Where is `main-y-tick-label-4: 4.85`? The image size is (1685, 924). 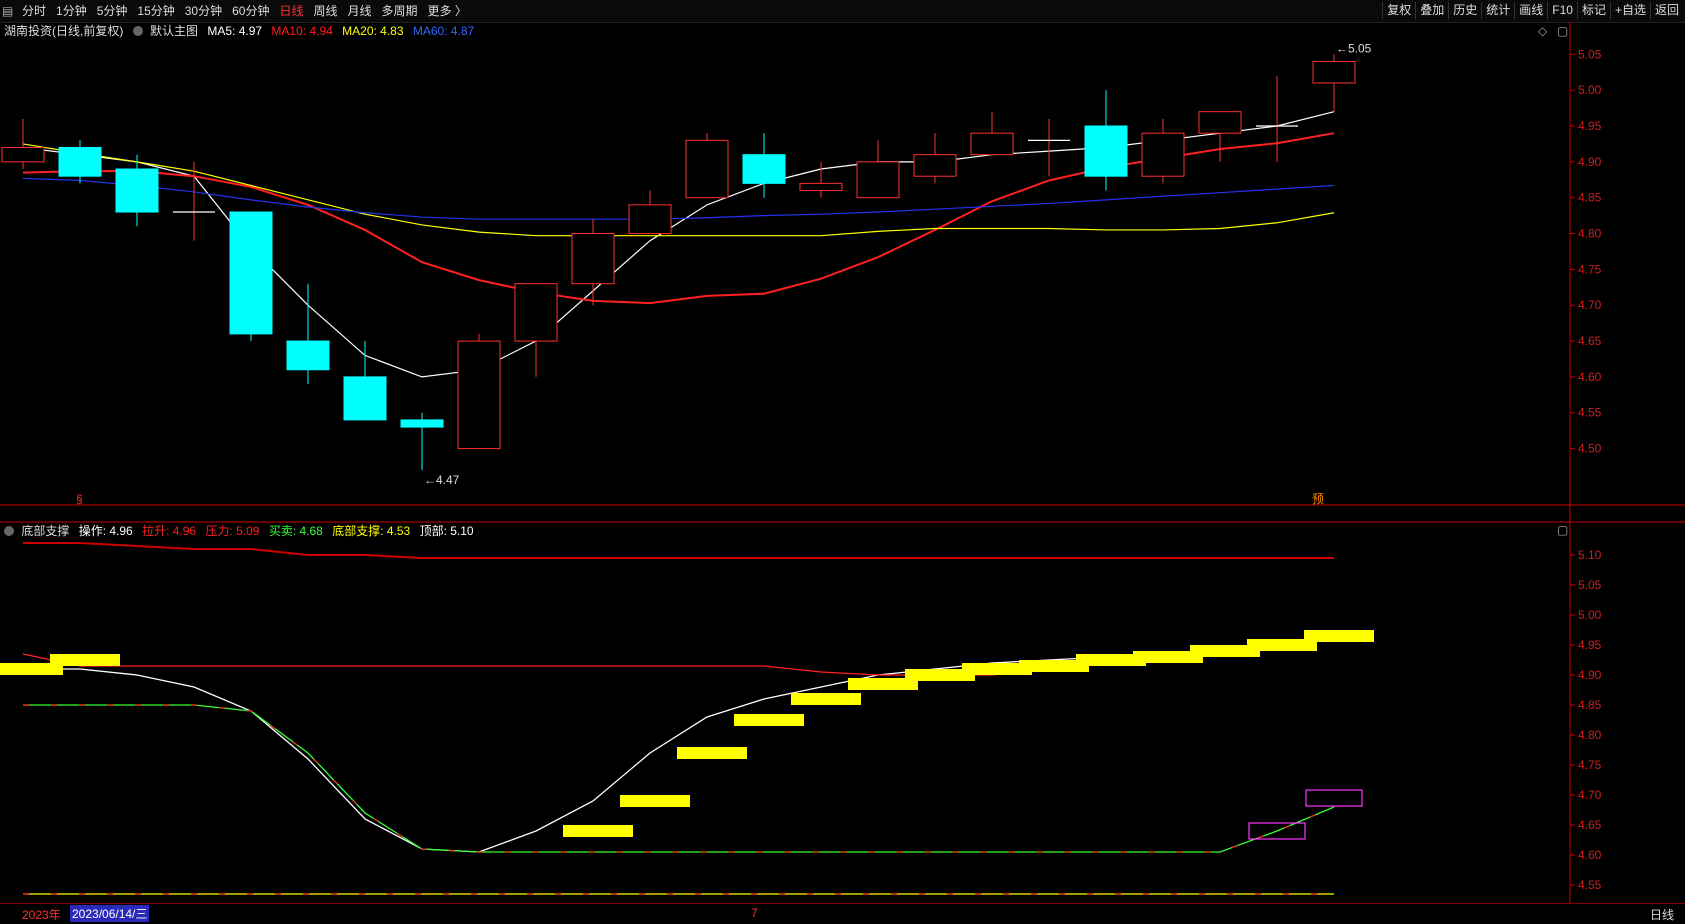
main-y-tick-label-4: 4.85 is located at coordinates (1590, 198).